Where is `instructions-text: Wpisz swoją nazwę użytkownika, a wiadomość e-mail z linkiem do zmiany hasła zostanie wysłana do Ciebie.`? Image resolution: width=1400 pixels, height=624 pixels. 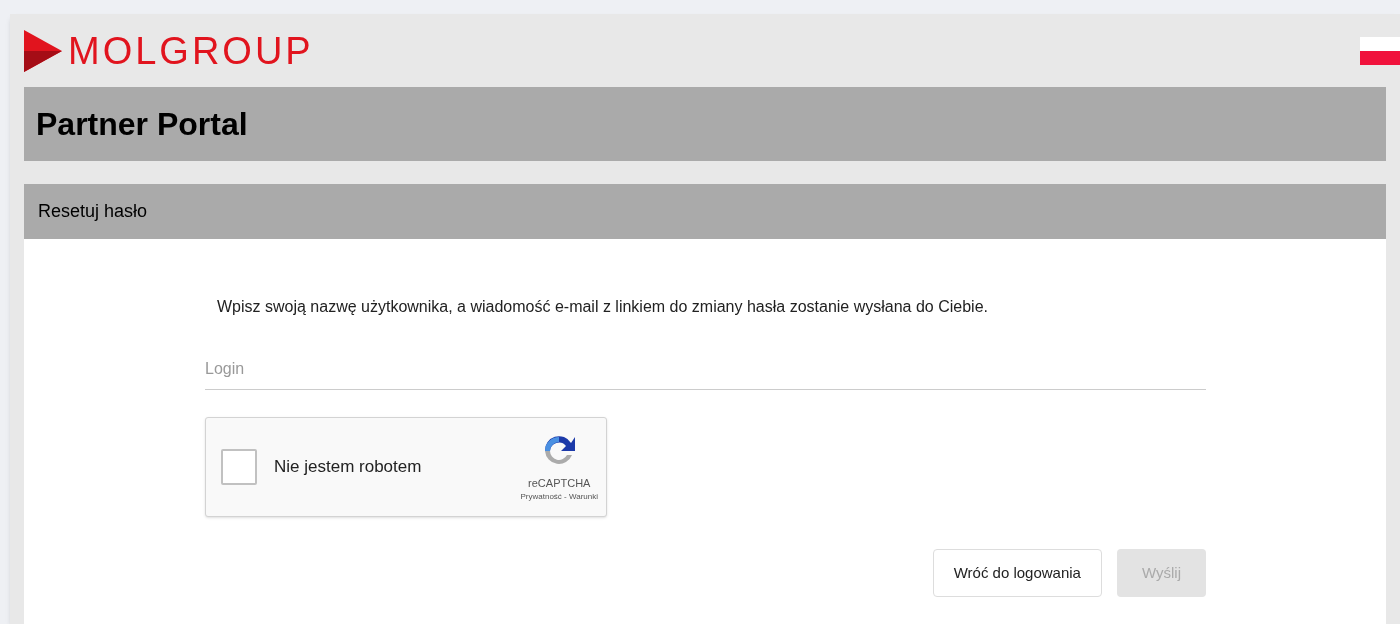
instructions-text: Wpisz swoją nazwę użytkownika, a wiadomość e-mail z linkiem do zmiany hasła zostanie wysłana do Ciebie. is located at coordinates (602, 307).